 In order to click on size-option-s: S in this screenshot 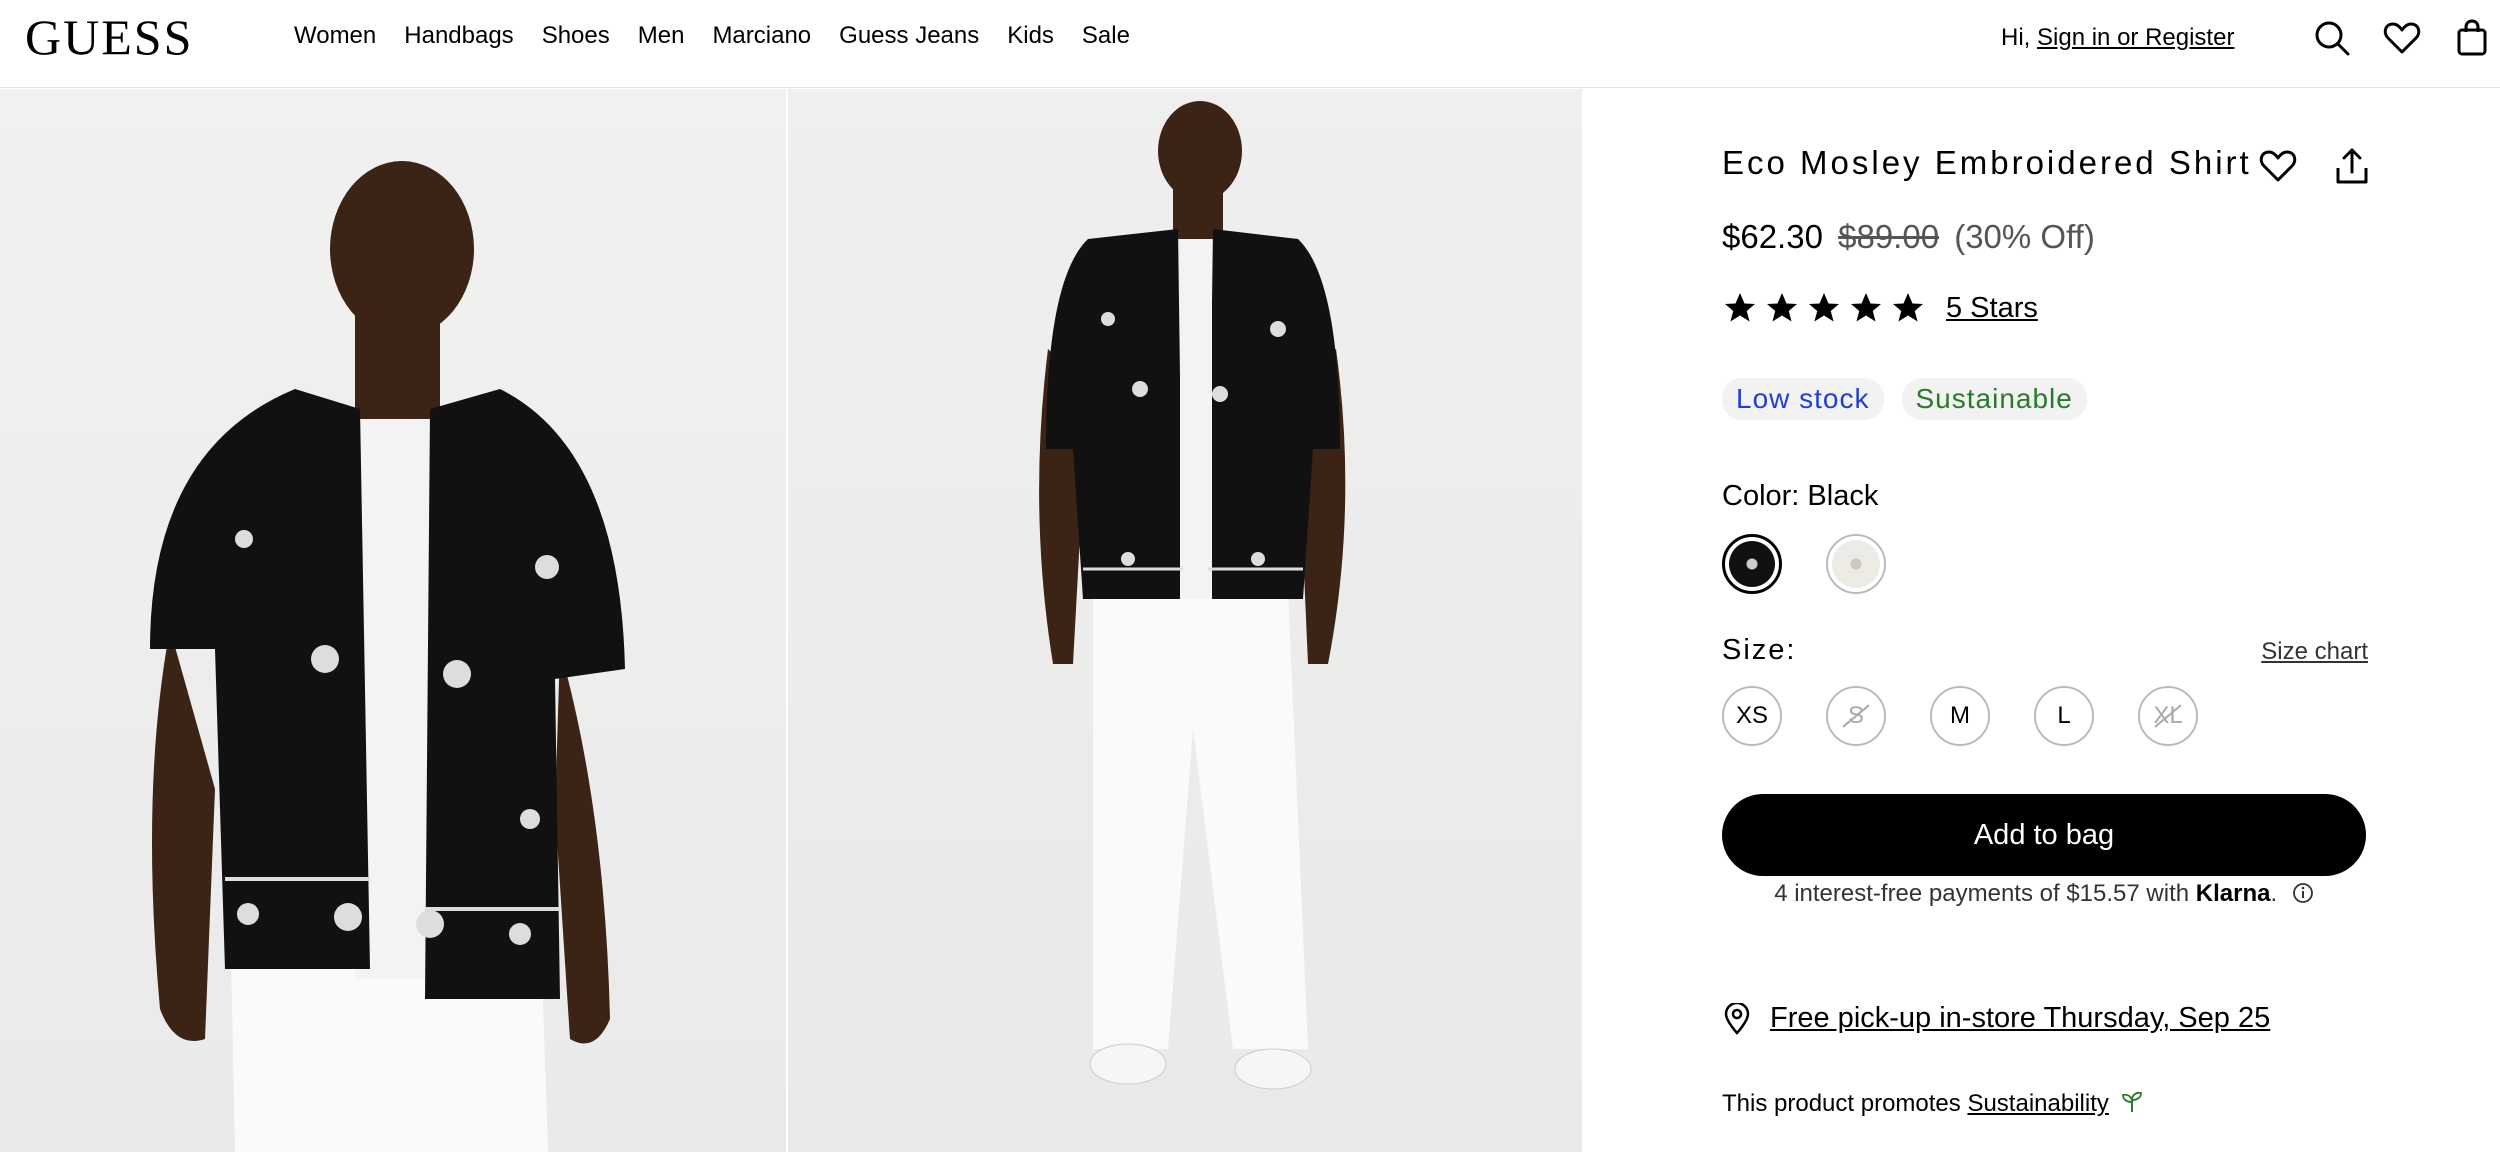, I will do `click(1856, 716)`.